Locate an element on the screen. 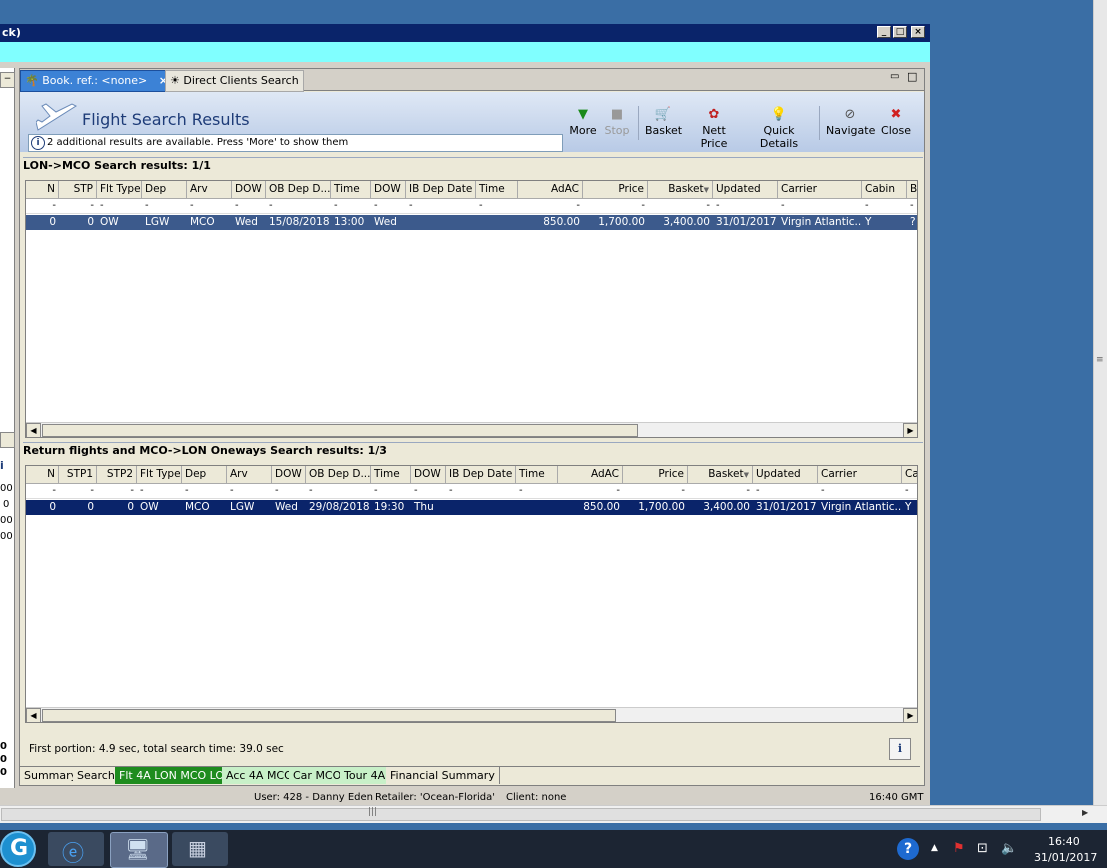  clock-time: 16:40 is located at coordinates (1064, 841).